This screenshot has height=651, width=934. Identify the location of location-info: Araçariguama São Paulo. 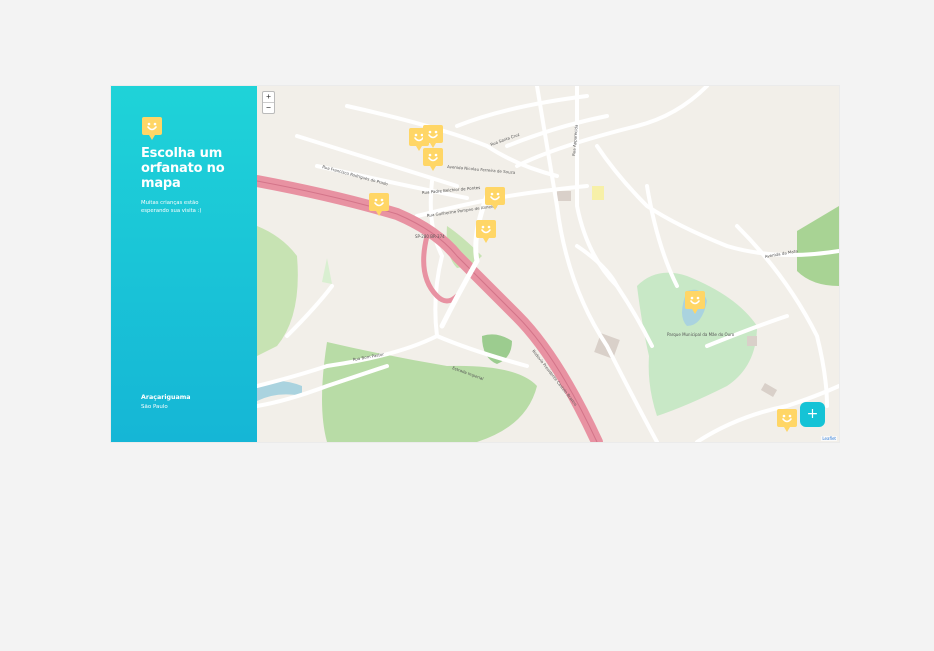
(166, 402).